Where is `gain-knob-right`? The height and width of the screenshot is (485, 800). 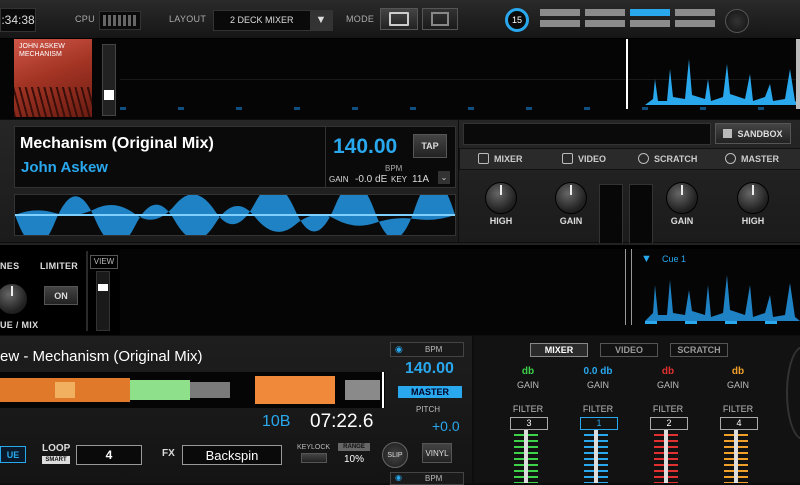 gain-knob-right is located at coordinates (682, 198).